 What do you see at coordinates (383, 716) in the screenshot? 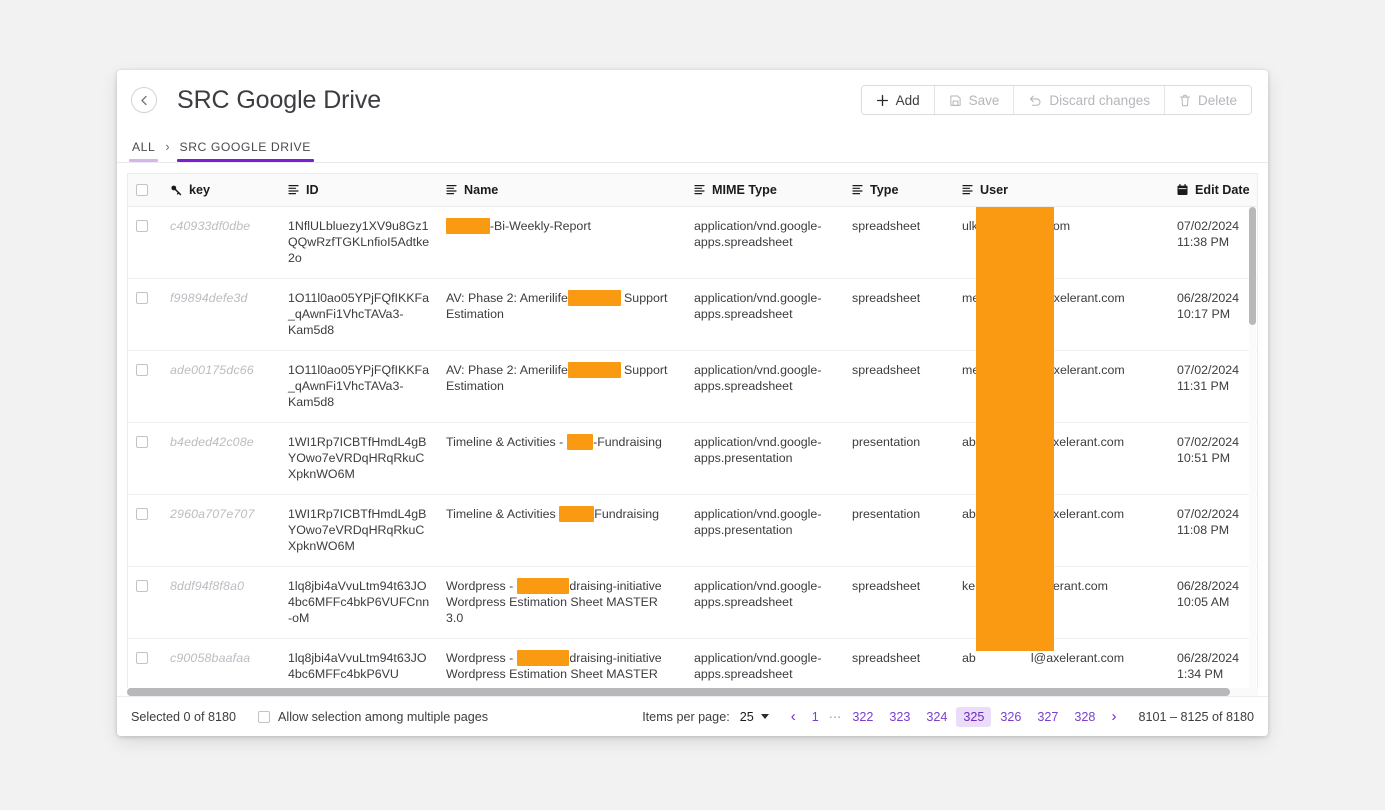
I see `allow-multipage-selection-label: Allow selection among multiple pages` at bounding box center [383, 716].